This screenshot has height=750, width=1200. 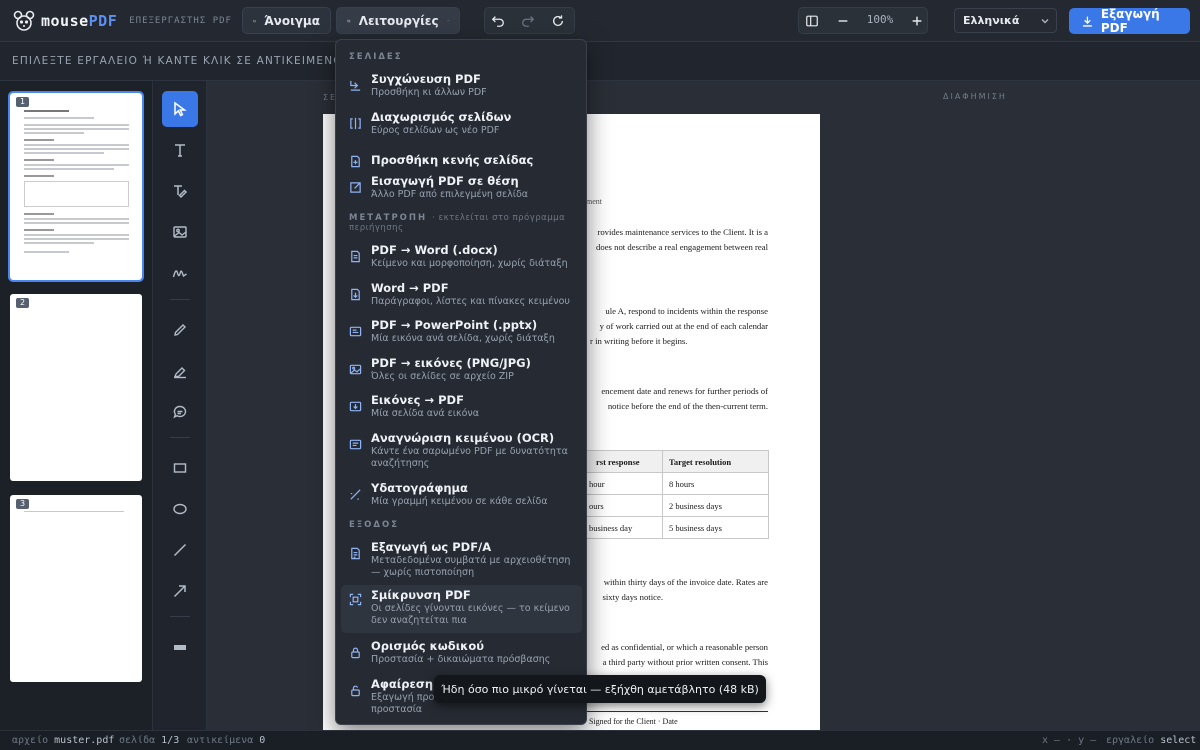 I want to click on status-page: σελίδα 1/3, so click(x=149, y=740).